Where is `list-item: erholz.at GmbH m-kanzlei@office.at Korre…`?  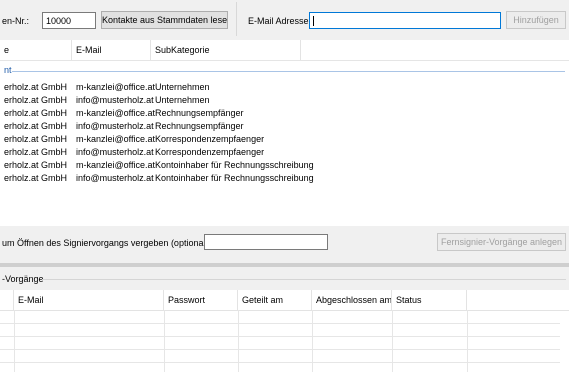 list-item: erholz.at GmbH m-kanzlei@office.at Korre… is located at coordinates (280, 139).